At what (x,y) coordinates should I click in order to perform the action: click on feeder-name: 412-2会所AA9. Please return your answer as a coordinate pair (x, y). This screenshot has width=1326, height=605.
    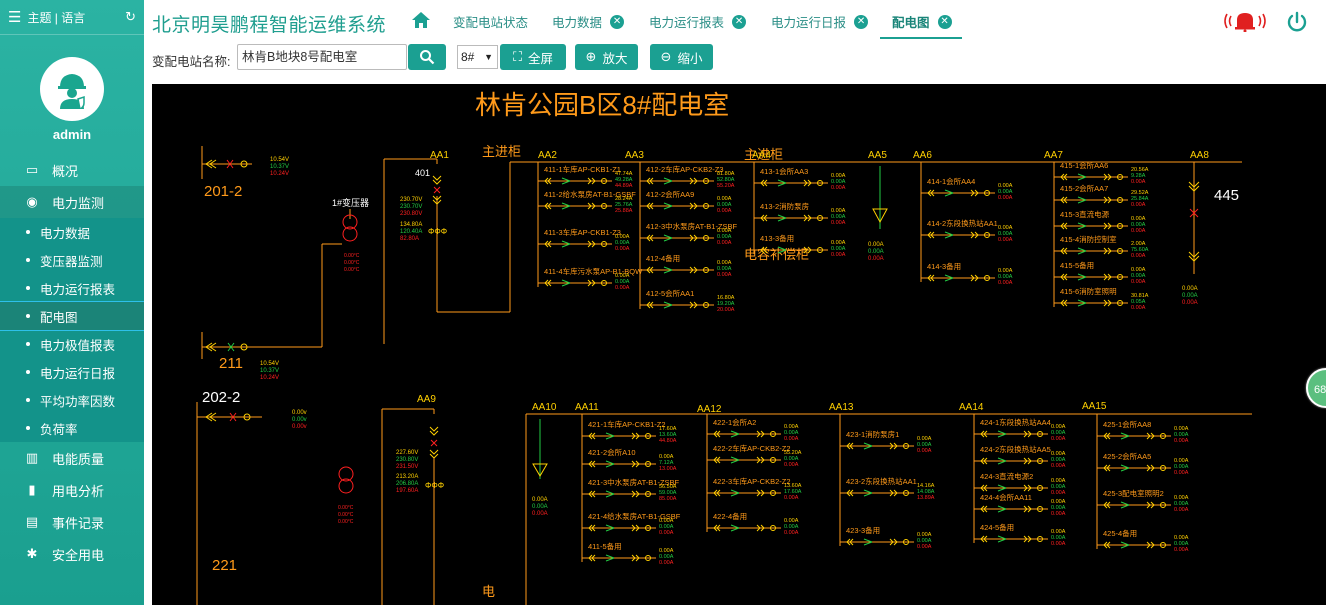
    Looking at the image, I should click on (670, 194).